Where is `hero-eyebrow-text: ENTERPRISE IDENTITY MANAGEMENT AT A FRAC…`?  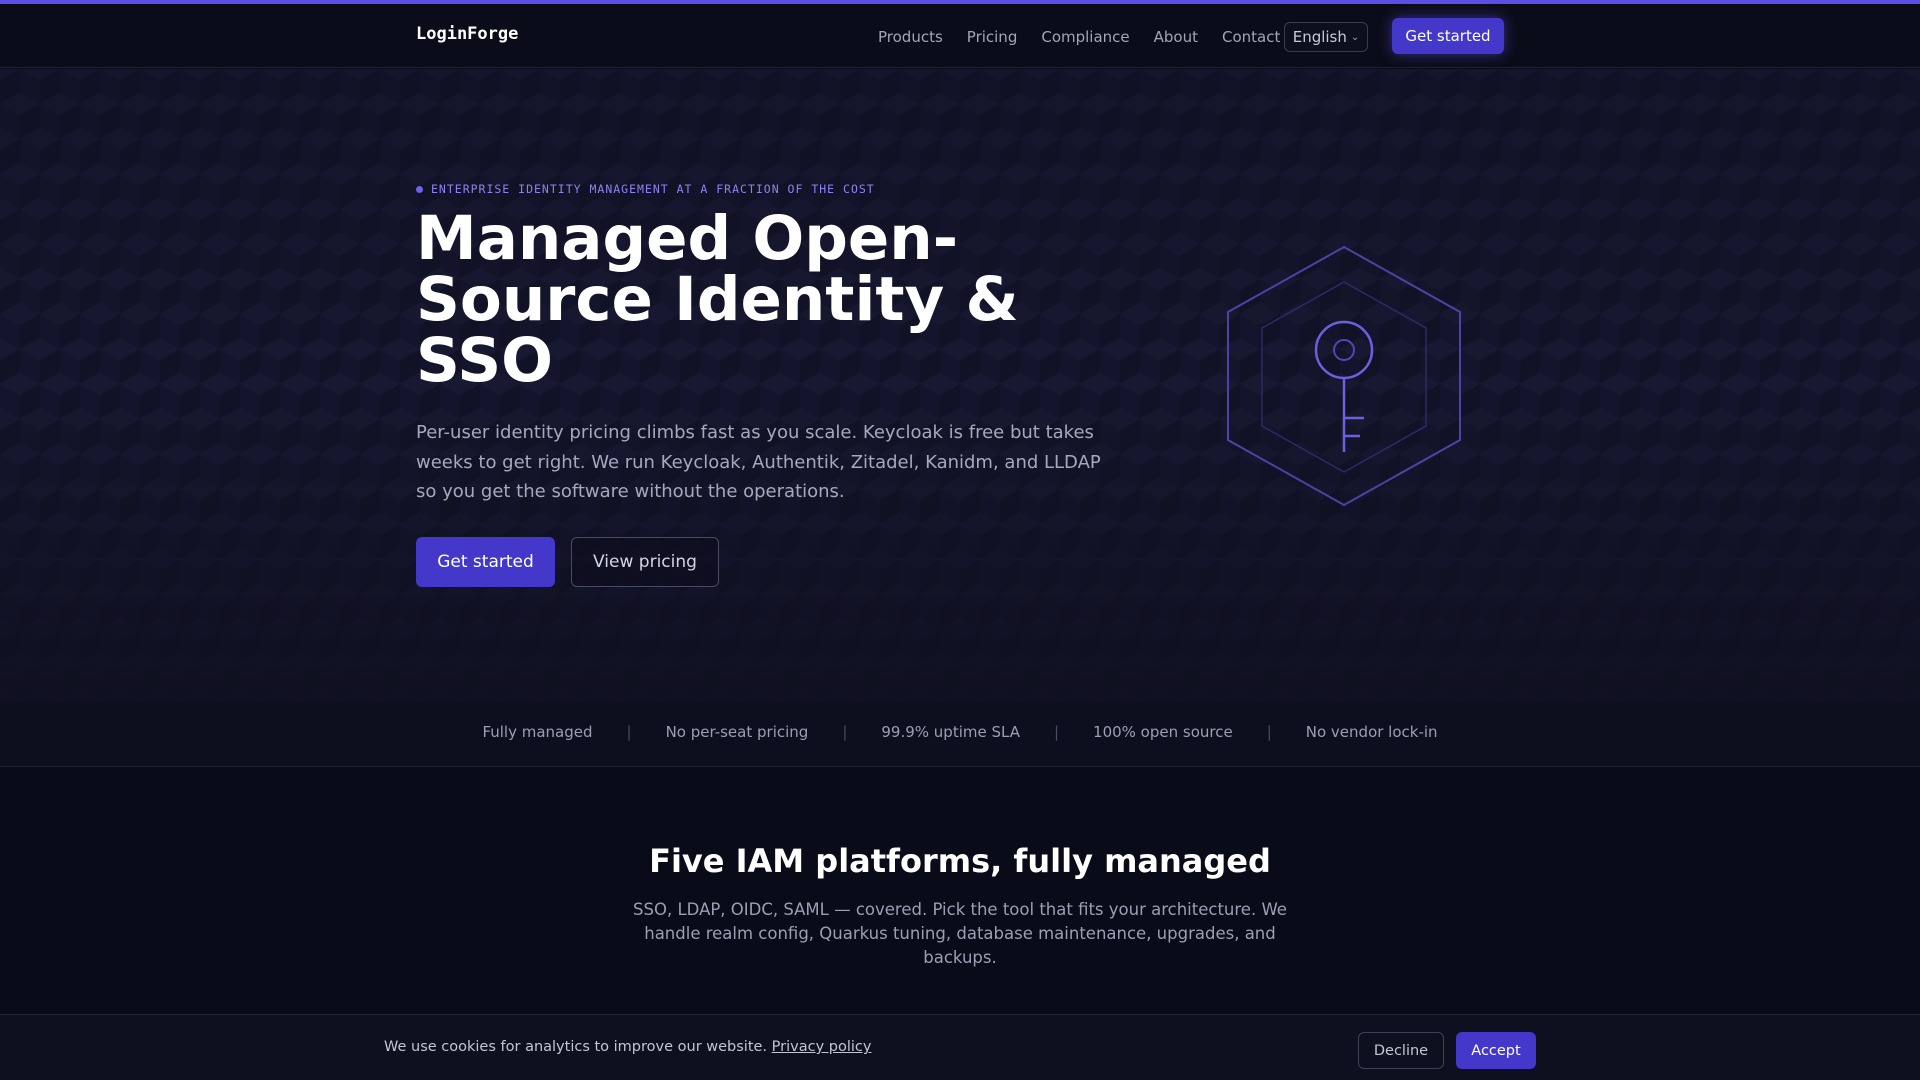 hero-eyebrow-text: ENTERPRISE IDENTITY MANAGEMENT AT A FRAC… is located at coordinates (653, 189).